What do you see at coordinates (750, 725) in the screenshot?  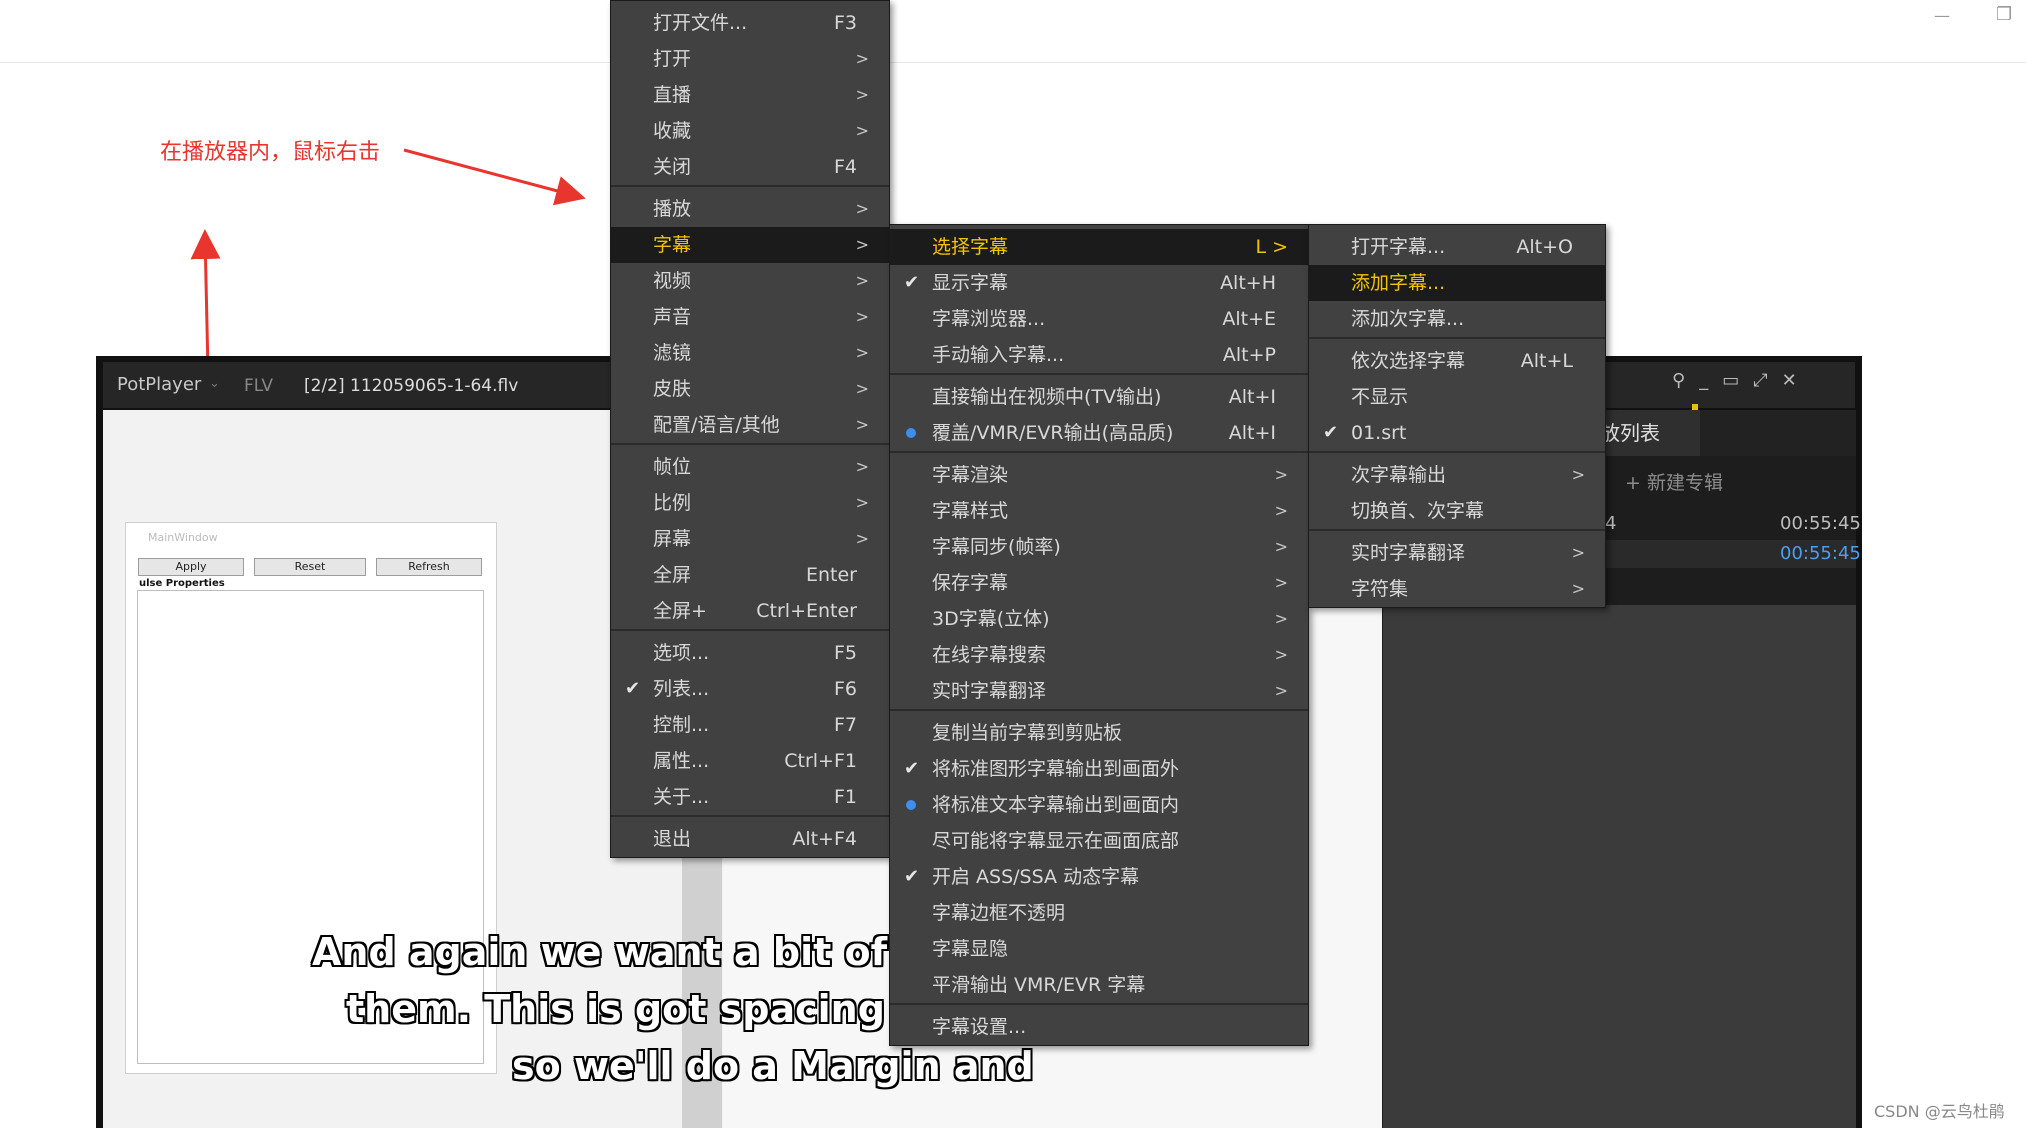 I see `menu-item: 控制... F7` at bounding box center [750, 725].